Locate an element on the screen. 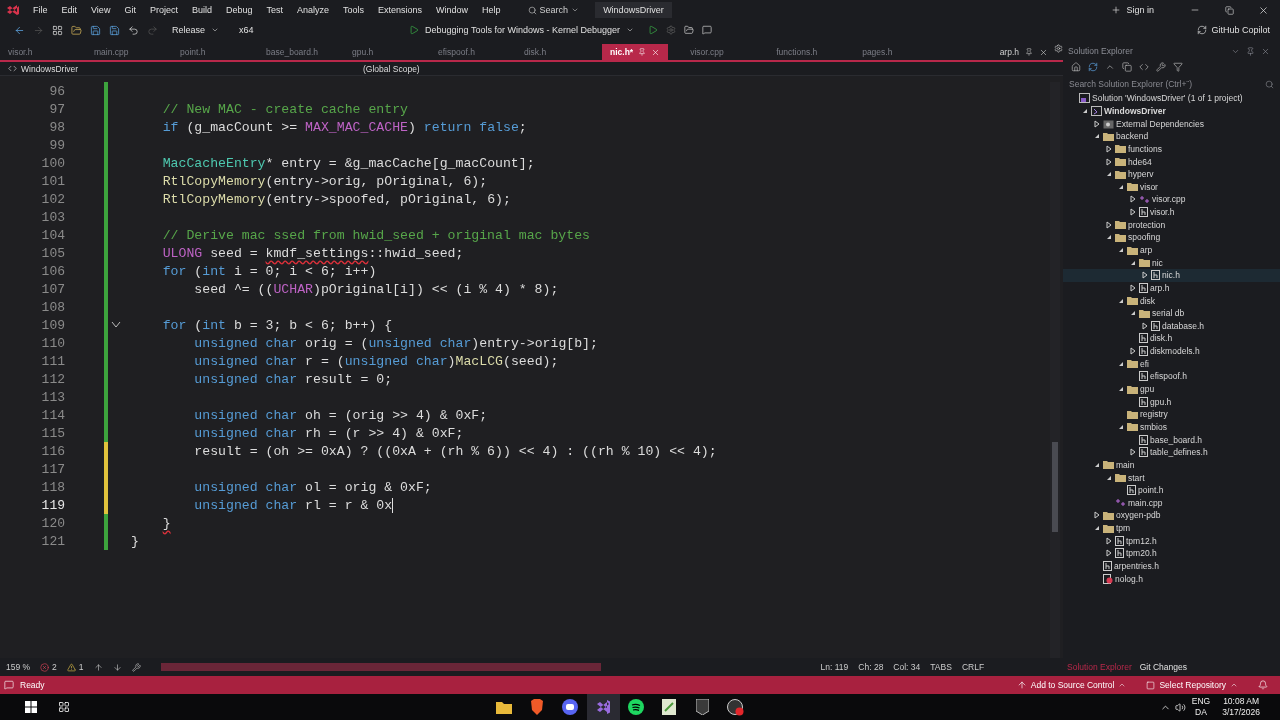 This screenshot has width=1280, height=720. tree-item: gpu is located at coordinates (1171, 389).